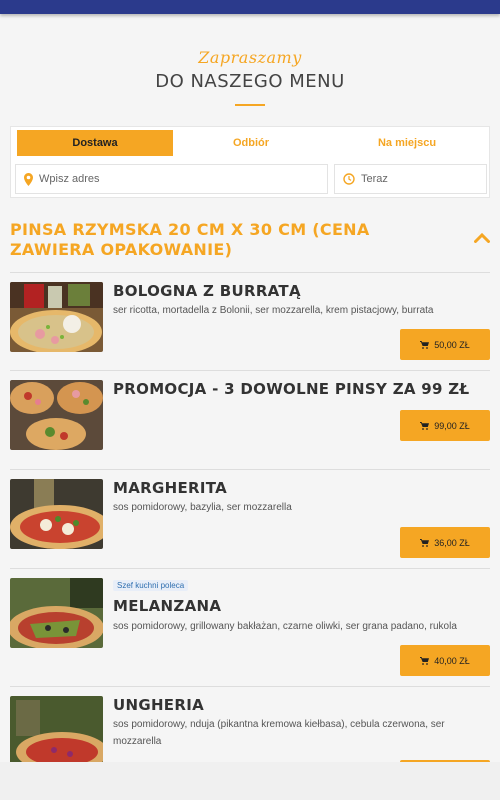 This screenshot has height=800, width=500. What do you see at coordinates (410, 179) in the screenshot?
I see `time-select: Teraz` at bounding box center [410, 179].